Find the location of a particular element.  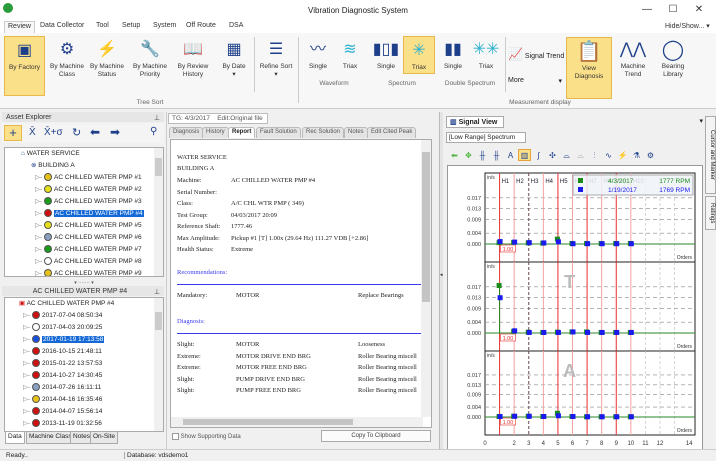

tree-item-machine: ▷‐ AC CHILLED WATER PMP #7 is located at coordinates (84, 250).